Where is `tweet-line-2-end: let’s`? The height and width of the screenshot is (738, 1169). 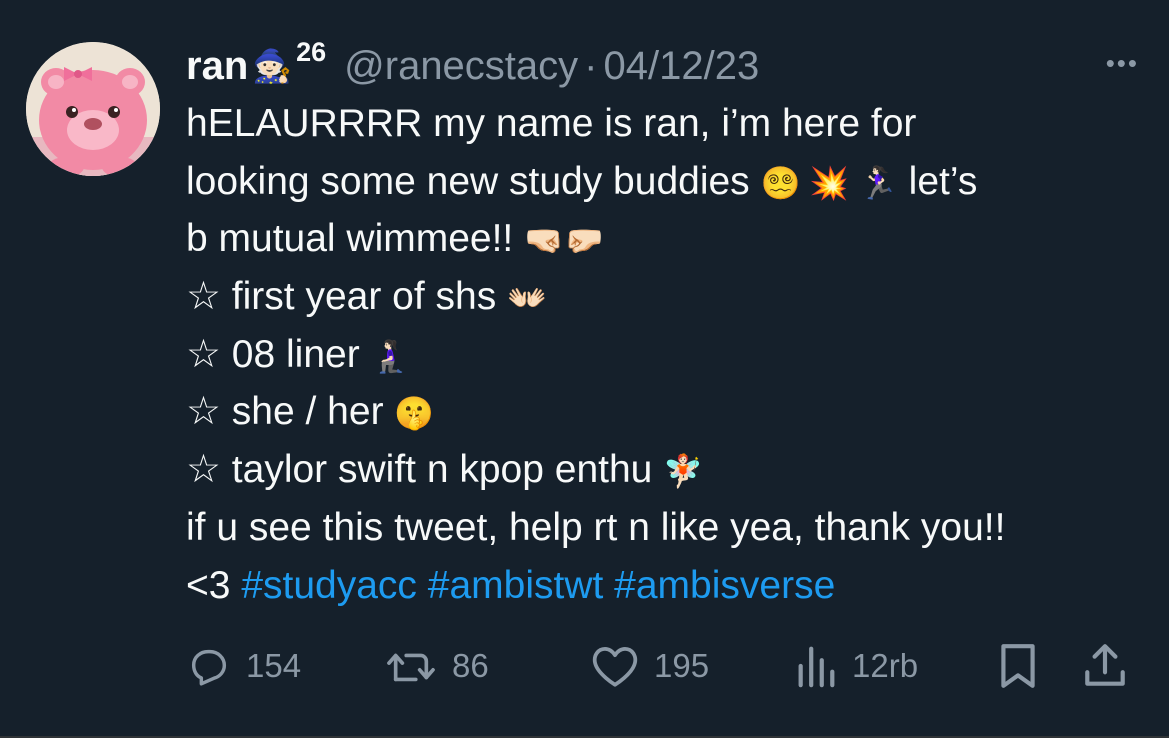 tweet-line-2-end: let’s is located at coordinates (937, 181).